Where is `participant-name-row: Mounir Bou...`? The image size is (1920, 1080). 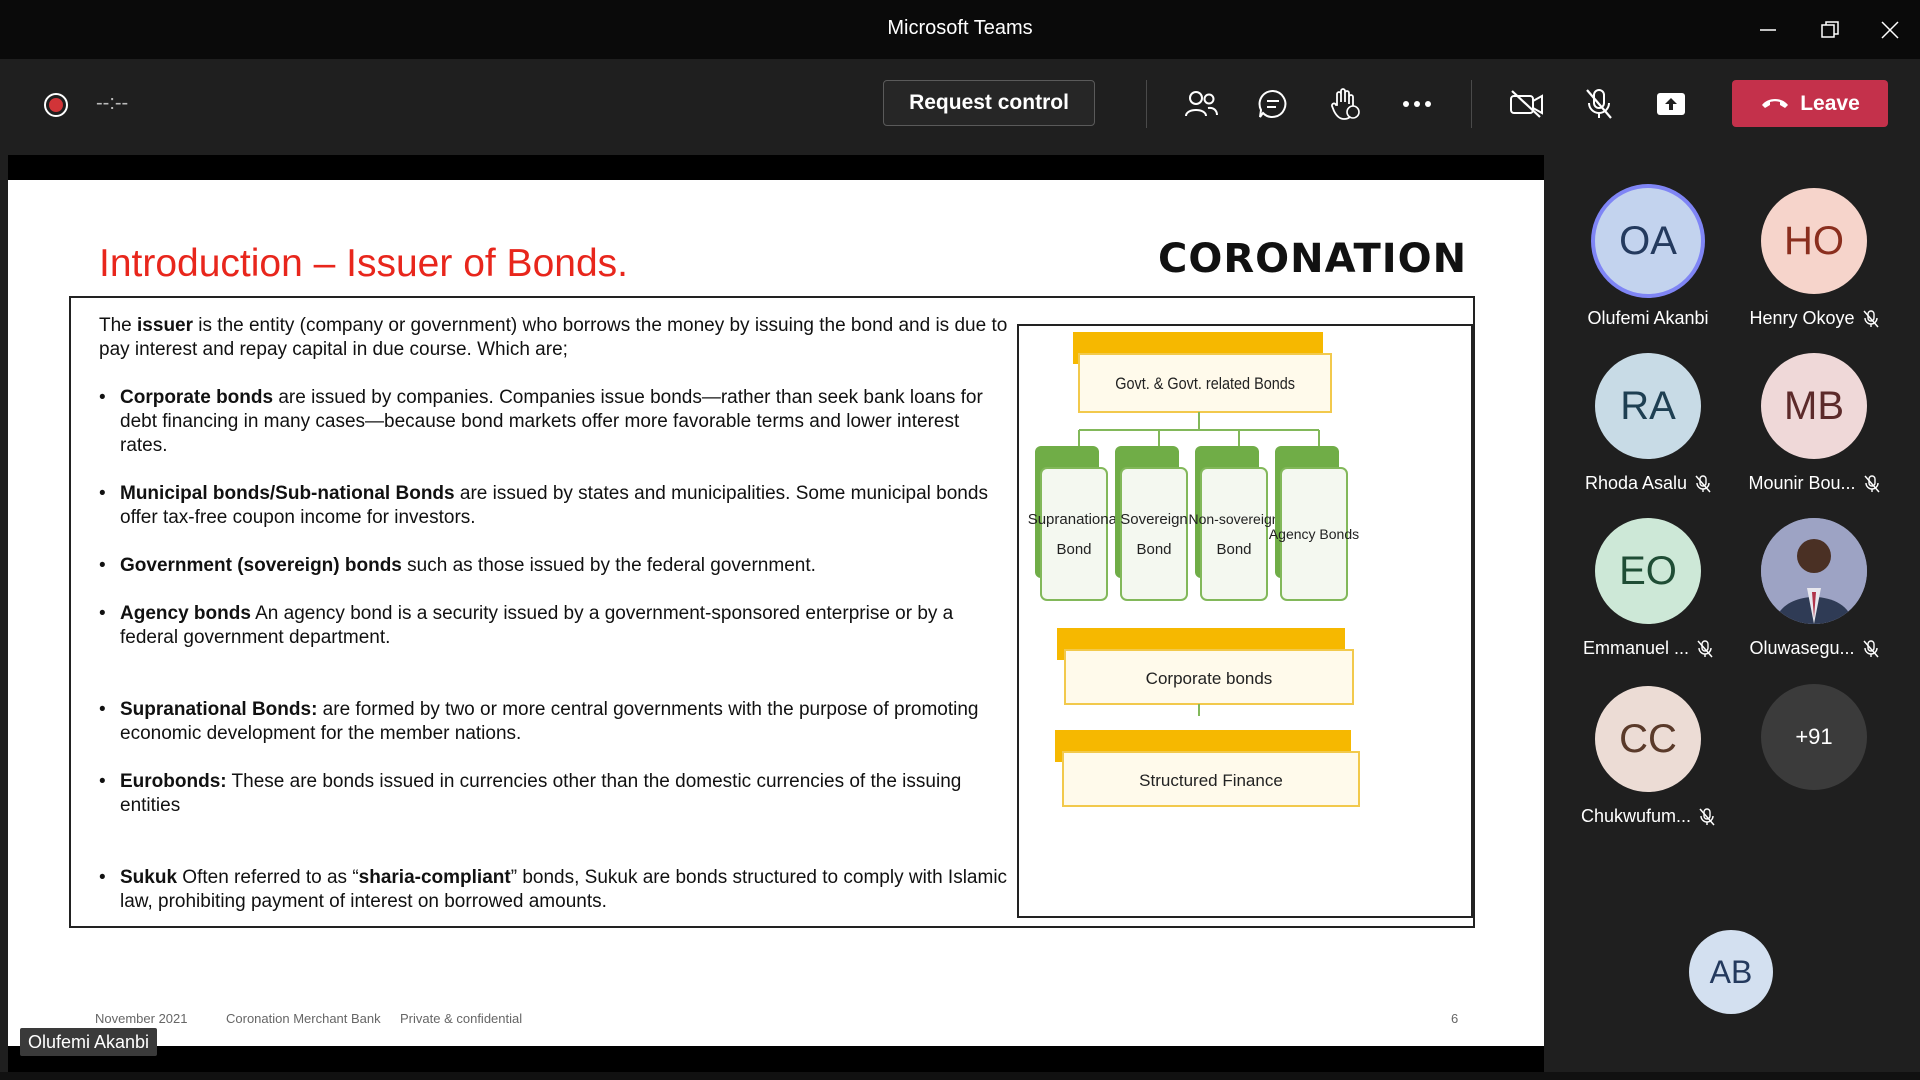
participant-name-row: Mounir Bou... is located at coordinates (1814, 483).